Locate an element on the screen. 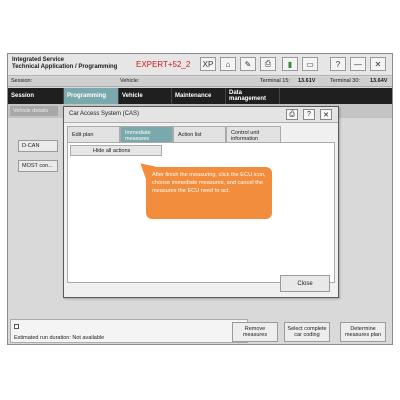 This screenshot has width=400, height=400. dialog-title: Car Access System (CAS) is located at coordinates (104, 114).